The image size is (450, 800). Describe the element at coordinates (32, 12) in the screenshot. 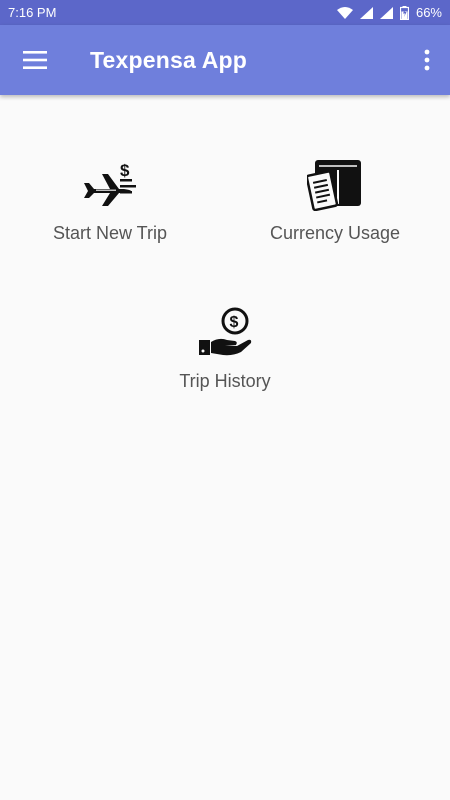

I see `status-time: 7:16 PM` at that location.